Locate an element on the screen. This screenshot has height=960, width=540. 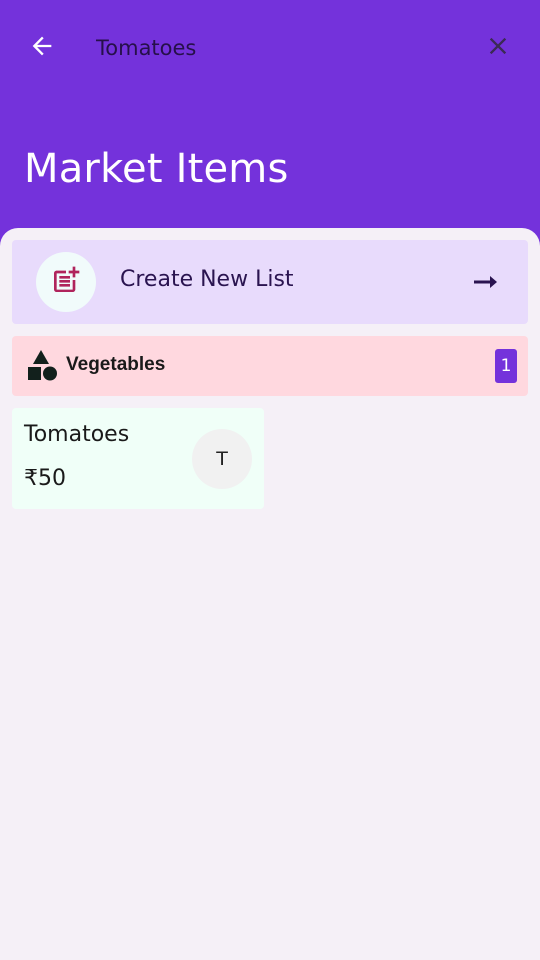
category-header-vegetables: Vegetables 1 is located at coordinates (270, 366).